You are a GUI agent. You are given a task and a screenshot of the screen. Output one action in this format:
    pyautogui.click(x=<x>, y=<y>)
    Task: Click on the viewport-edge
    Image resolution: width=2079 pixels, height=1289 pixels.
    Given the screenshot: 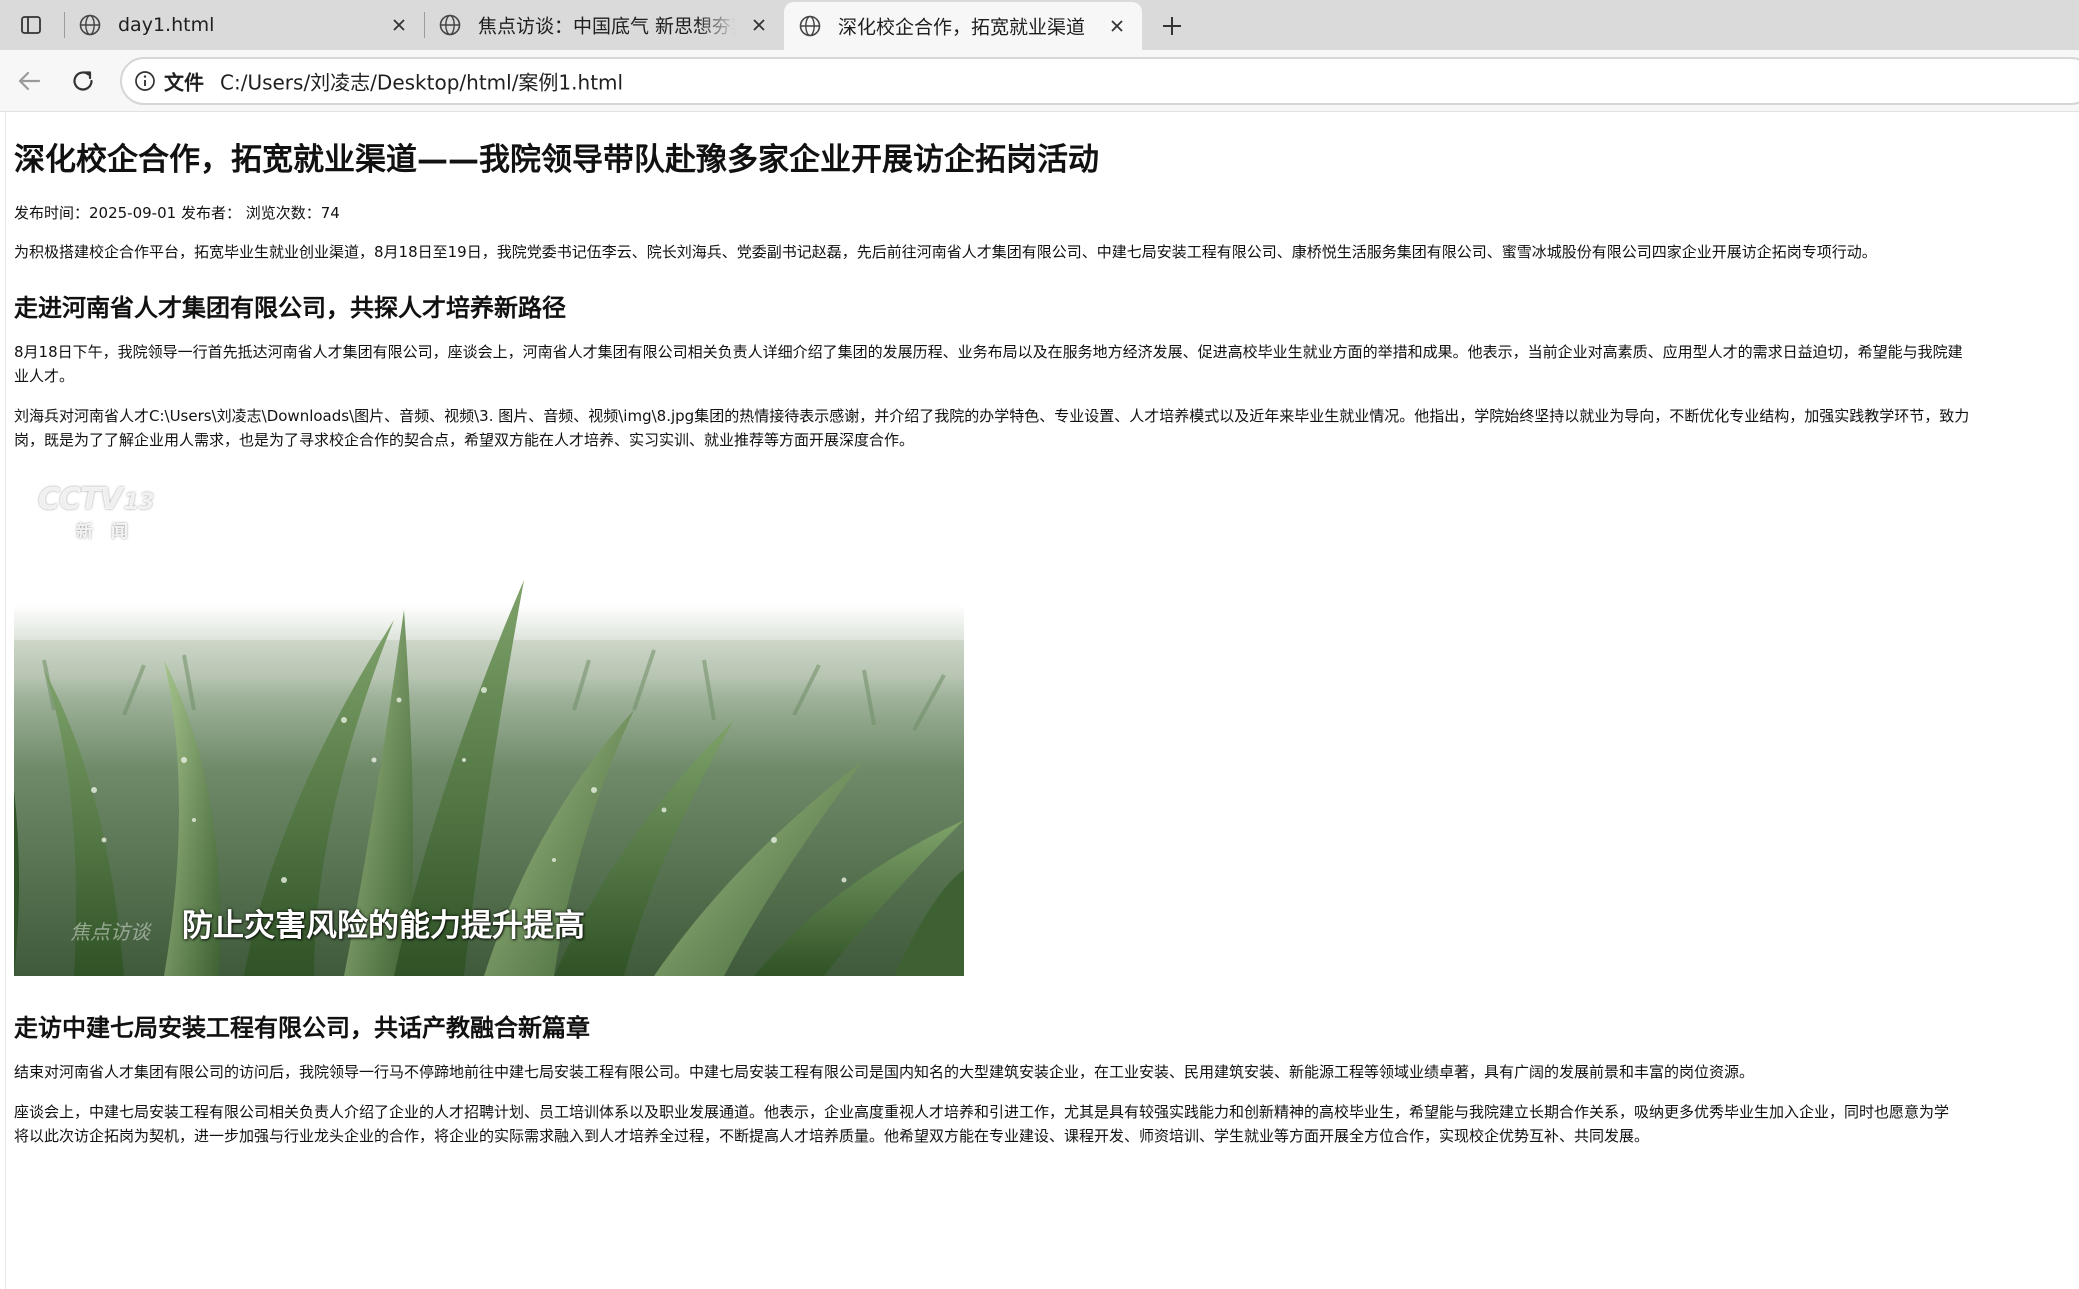 What is the action you would take?
    pyautogui.click(x=5, y=700)
    